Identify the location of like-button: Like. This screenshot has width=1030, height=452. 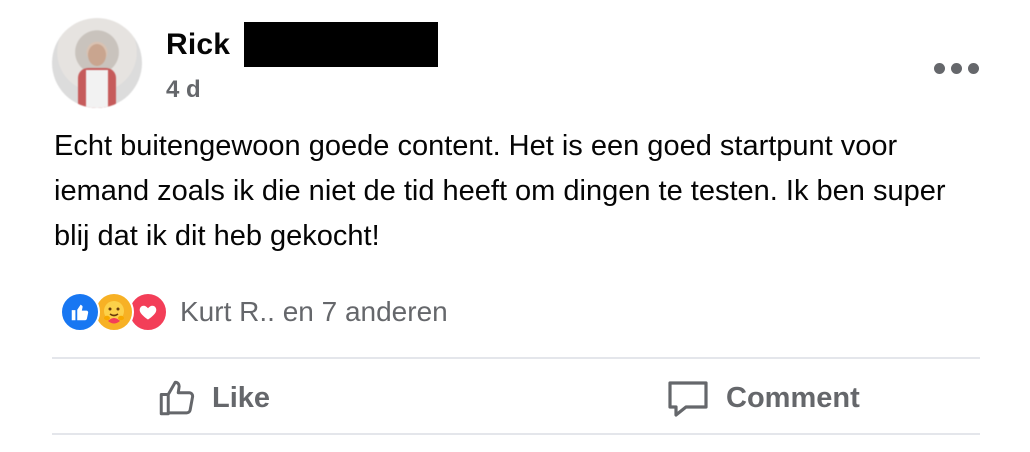
(213, 398).